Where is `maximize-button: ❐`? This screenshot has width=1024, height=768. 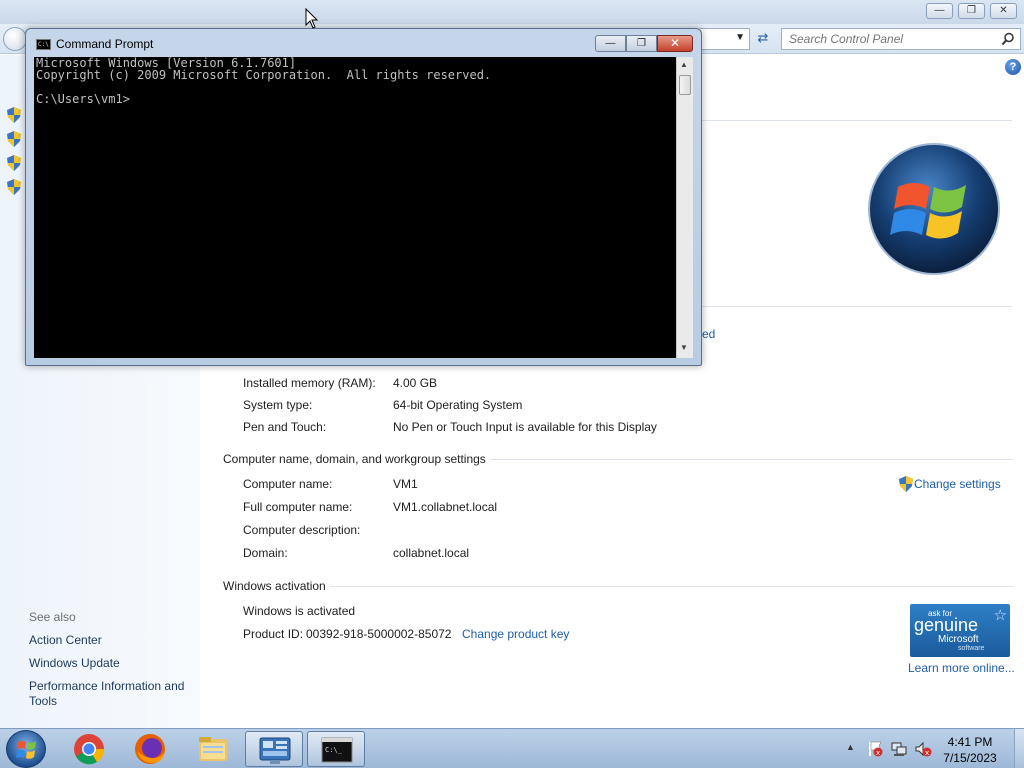 maximize-button: ❐ is located at coordinates (641, 43).